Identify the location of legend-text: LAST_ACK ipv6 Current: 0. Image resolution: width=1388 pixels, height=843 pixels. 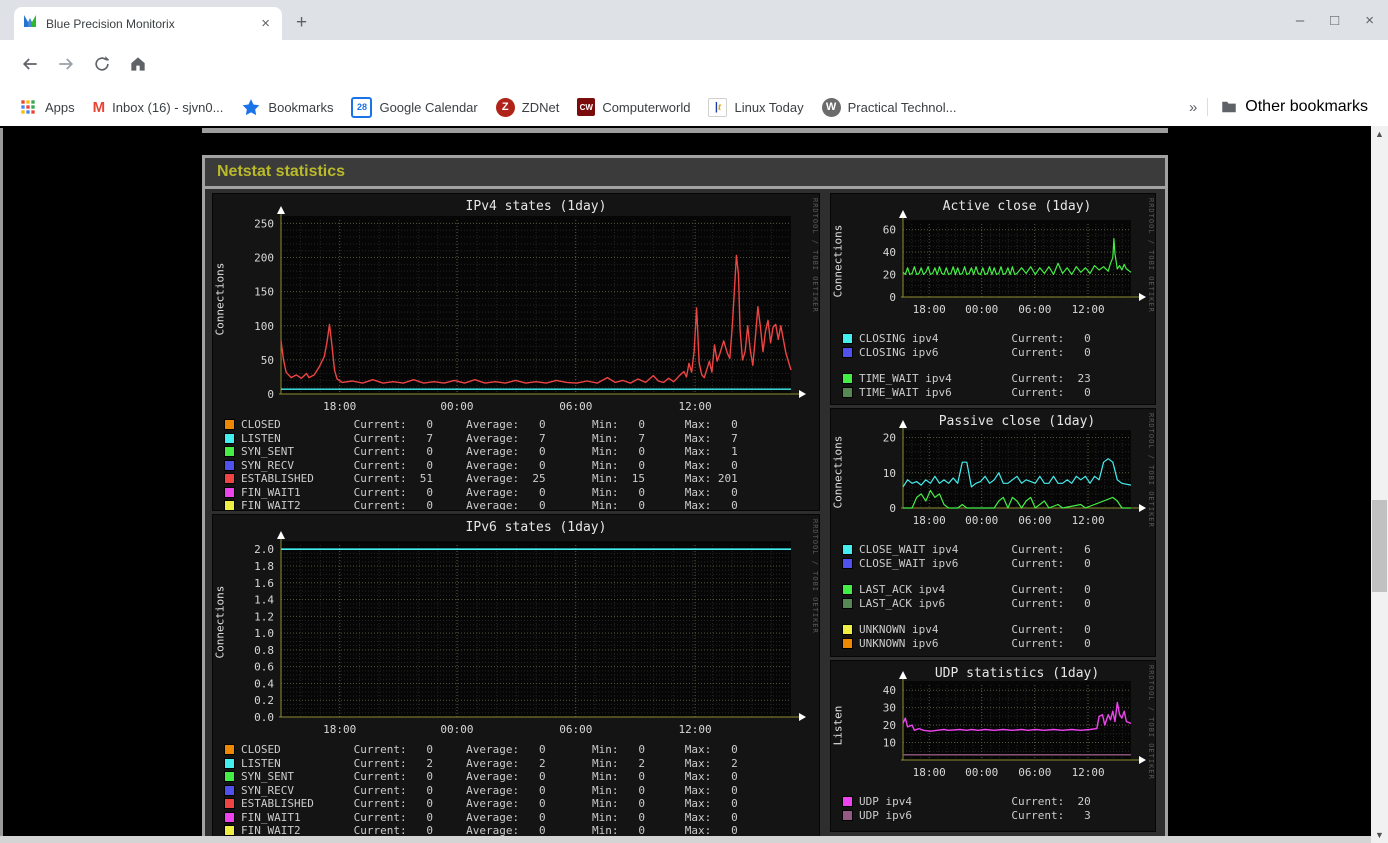
(975, 603).